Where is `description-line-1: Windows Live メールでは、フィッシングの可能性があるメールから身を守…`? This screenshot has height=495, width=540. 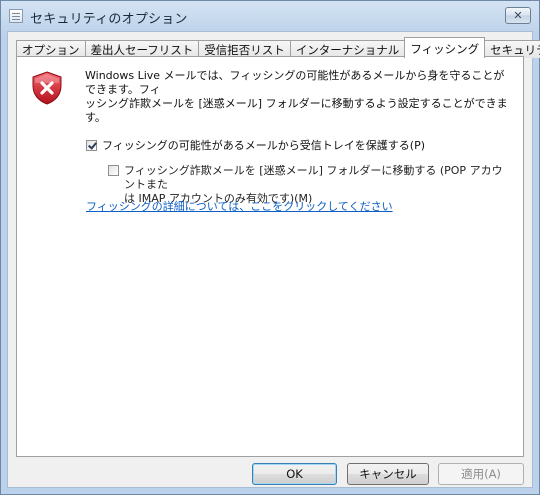 description-line-1: Windows Live メールでは、フィッシングの可能性があるメールから身を守… is located at coordinates (295, 82).